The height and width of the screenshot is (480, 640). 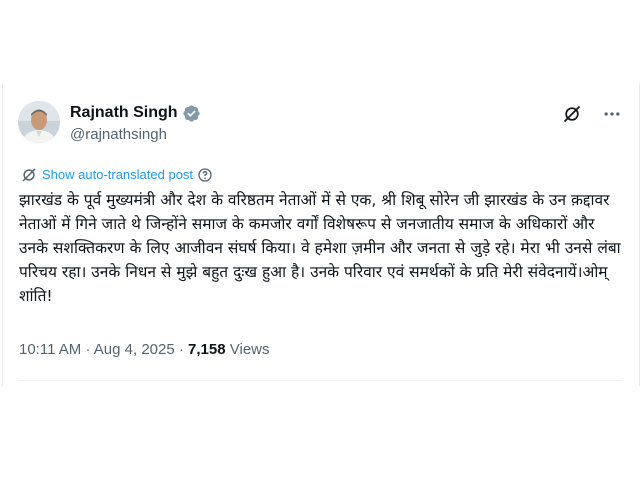 I want to click on grok-slash-icon, so click(x=572, y=116).